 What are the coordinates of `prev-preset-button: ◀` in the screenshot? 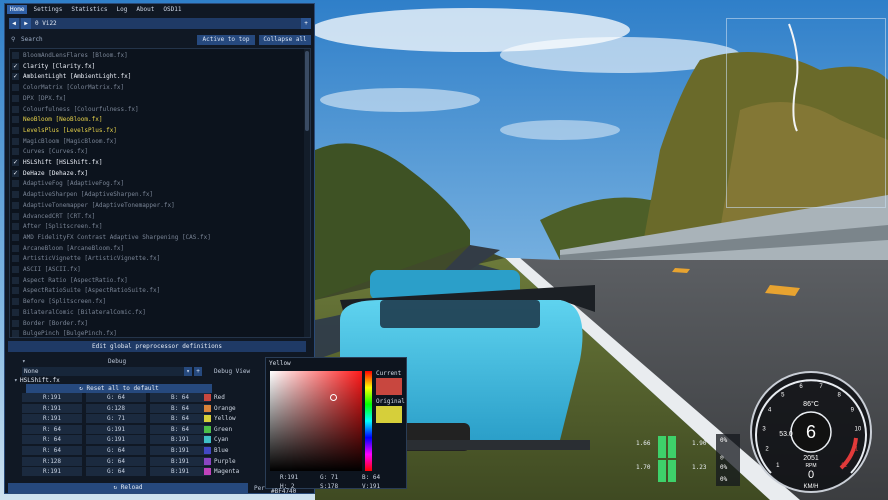 It's located at (14, 23).